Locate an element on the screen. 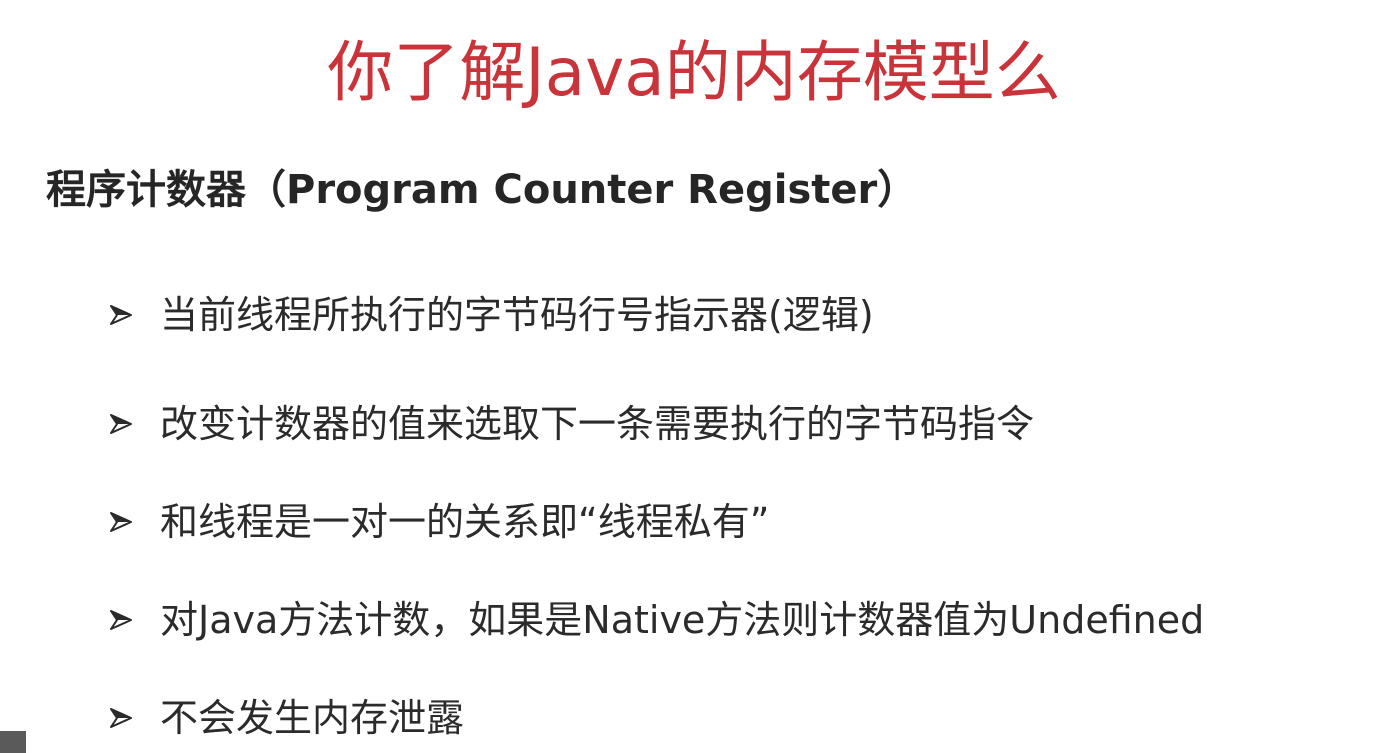 The image size is (1388, 753). bullet-text: 不会发生内存泄露 is located at coordinates (312, 718).